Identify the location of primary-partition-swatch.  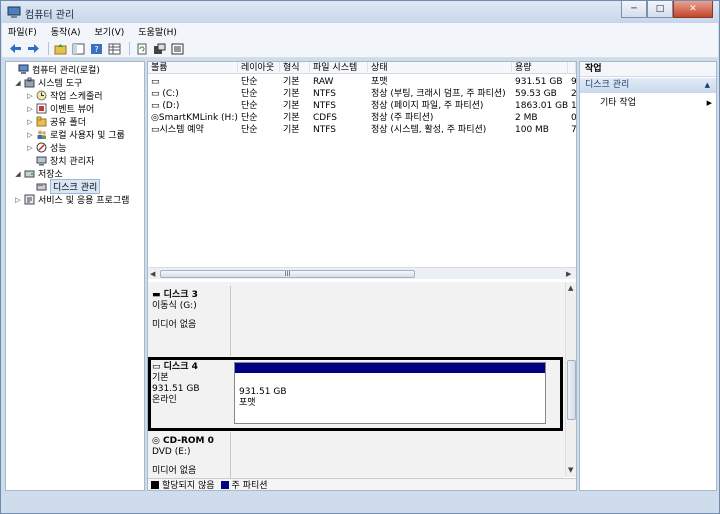
(224, 484).